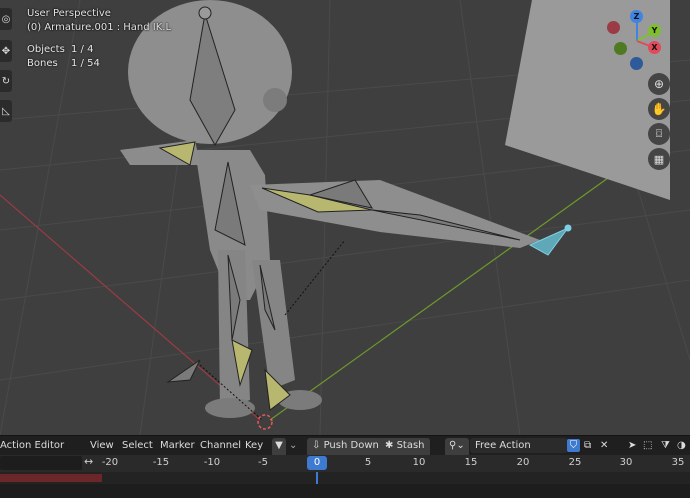  What do you see at coordinates (110, 462) in the screenshot?
I see `frame-label: -20` at bounding box center [110, 462].